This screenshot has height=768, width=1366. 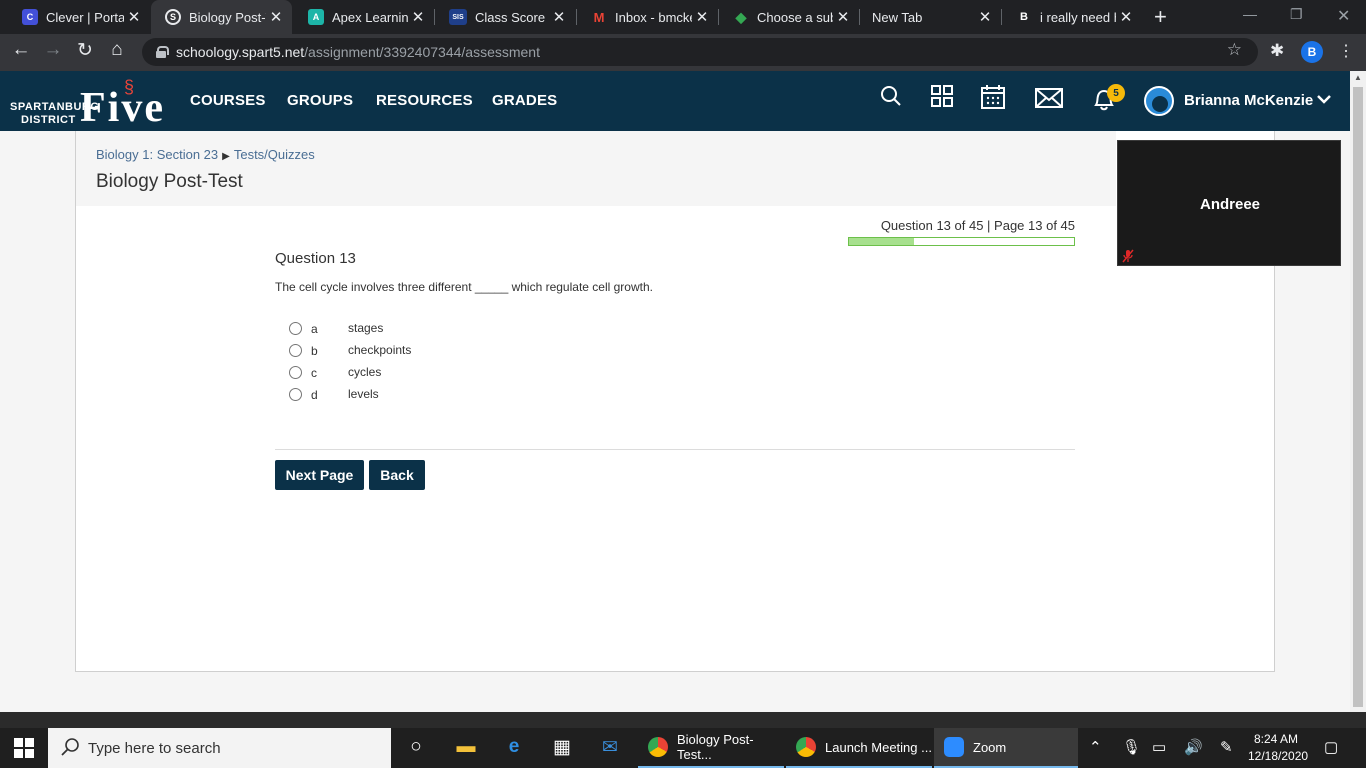 What do you see at coordinates (930, 17) in the screenshot?
I see `tab-new-tab: New Tab ✕` at bounding box center [930, 17].